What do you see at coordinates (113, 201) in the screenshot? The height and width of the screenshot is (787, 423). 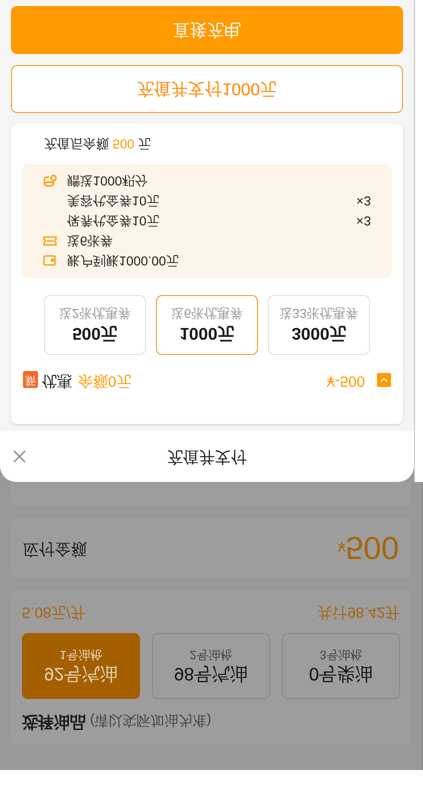 I see `benefit-text: 美容代金券10元` at bounding box center [113, 201].